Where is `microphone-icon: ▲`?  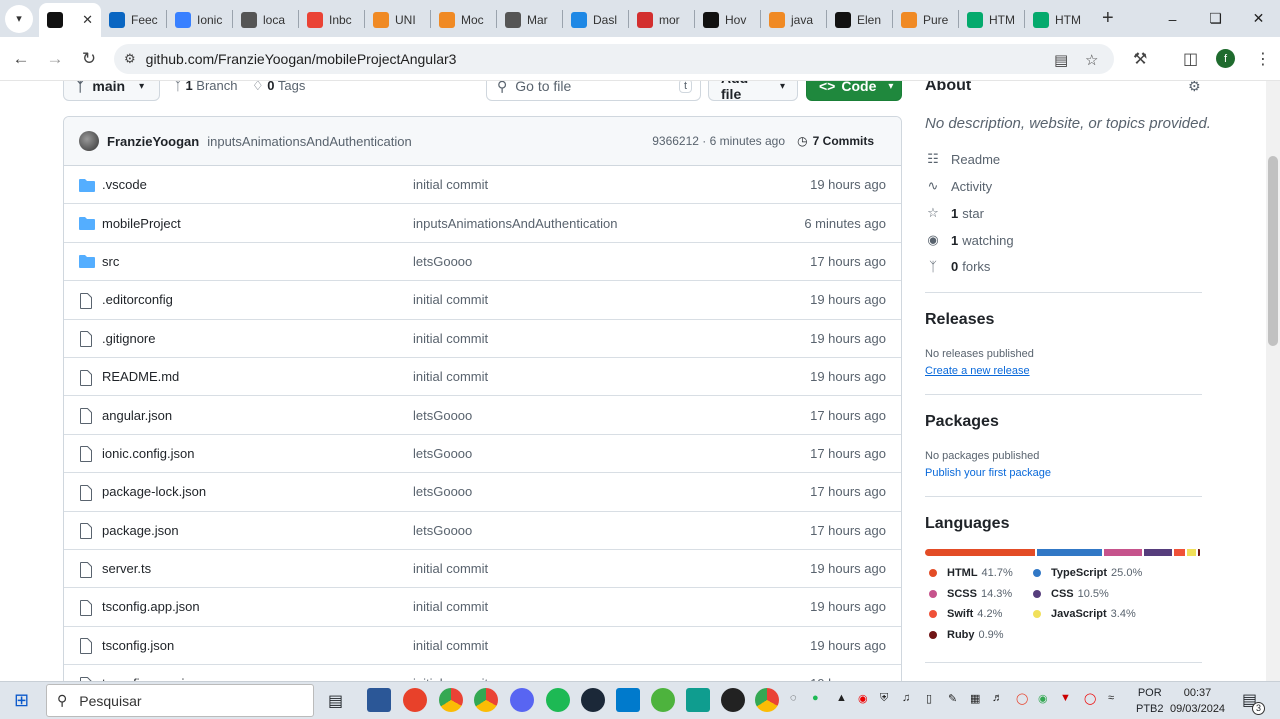 microphone-icon: ▲ is located at coordinates (841, 698).